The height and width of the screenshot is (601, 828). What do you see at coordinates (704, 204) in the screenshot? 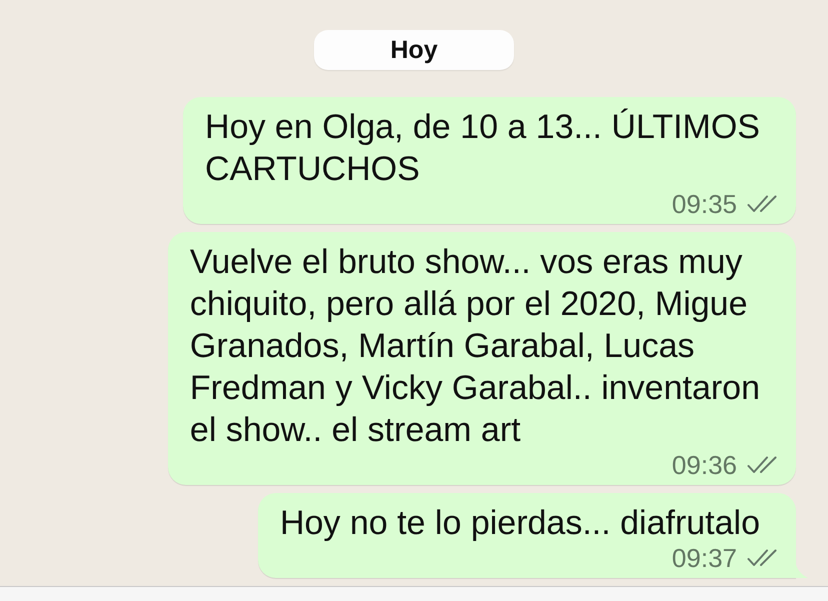
I see `message-time: 09:35` at bounding box center [704, 204].